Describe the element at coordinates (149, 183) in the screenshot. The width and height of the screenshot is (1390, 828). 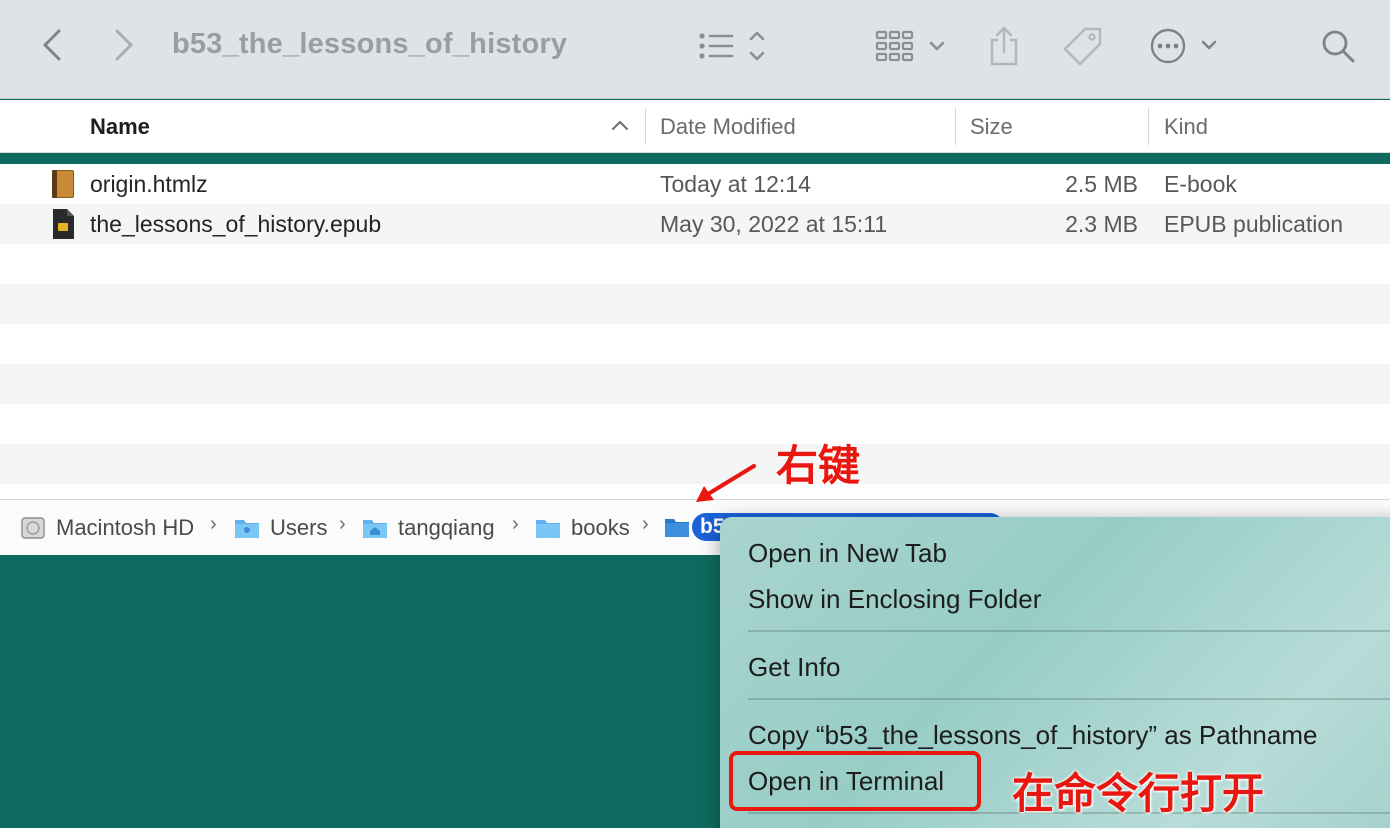
I see `file-name: origin.htmlz` at that location.